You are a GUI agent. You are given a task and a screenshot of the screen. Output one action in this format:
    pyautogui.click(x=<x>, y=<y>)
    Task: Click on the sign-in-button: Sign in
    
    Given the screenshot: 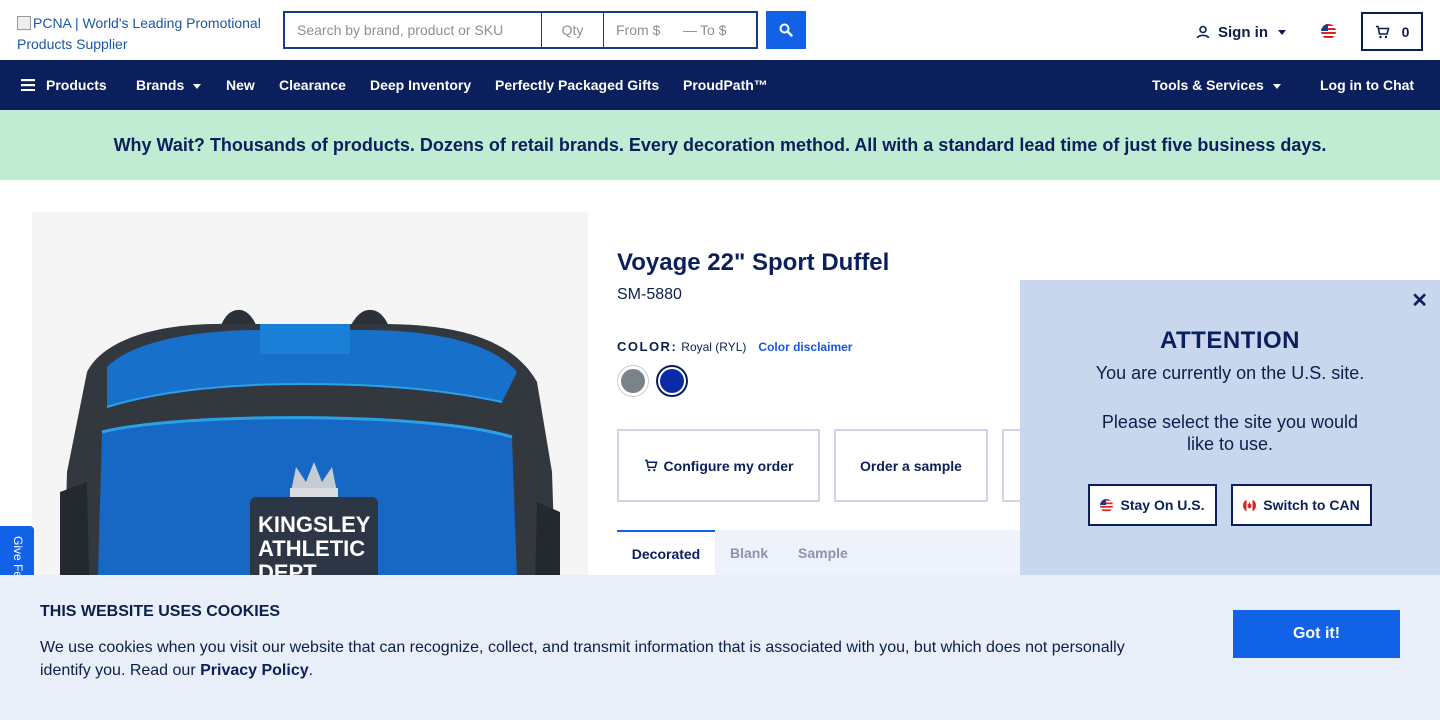 What is the action you would take?
    pyautogui.click(x=1241, y=32)
    